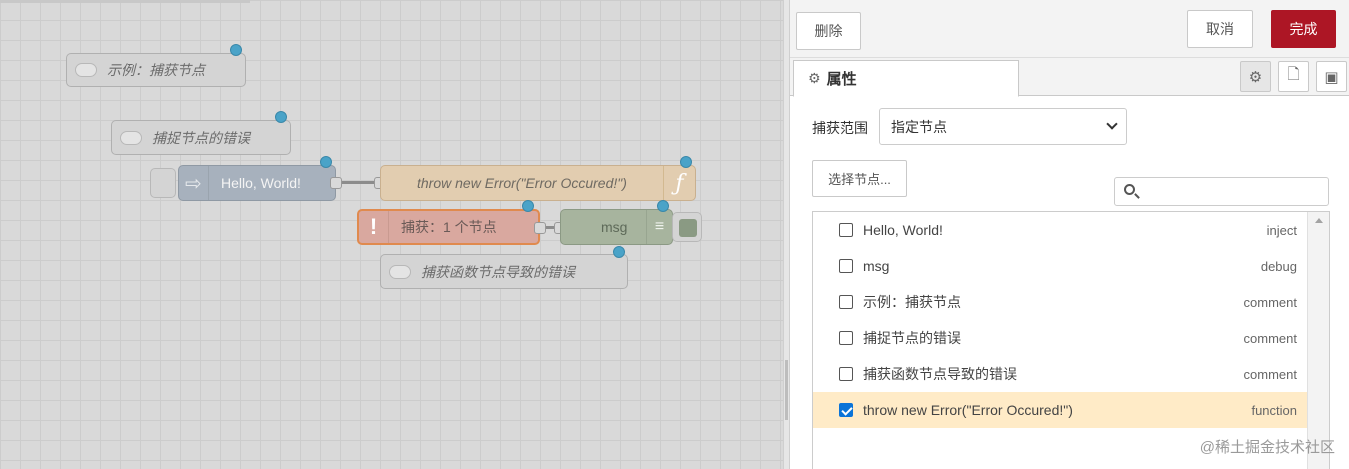 This screenshot has width=1349, height=469. What do you see at coordinates (1060, 338) in the screenshot?
I see `list-item: 捕捉节点的错误 comment` at bounding box center [1060, 338].